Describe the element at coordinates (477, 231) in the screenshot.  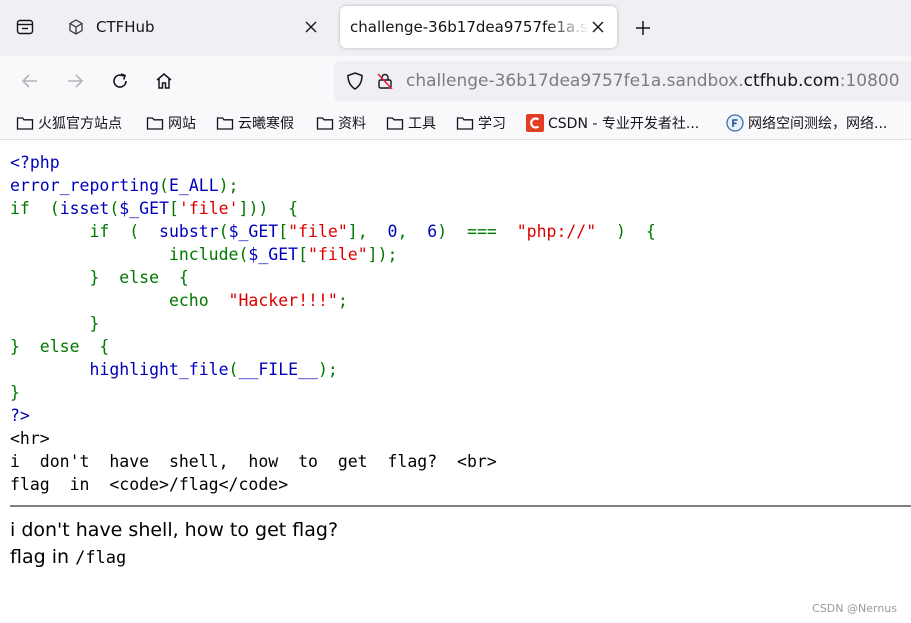
I see `code-token: ) ===` at that location.